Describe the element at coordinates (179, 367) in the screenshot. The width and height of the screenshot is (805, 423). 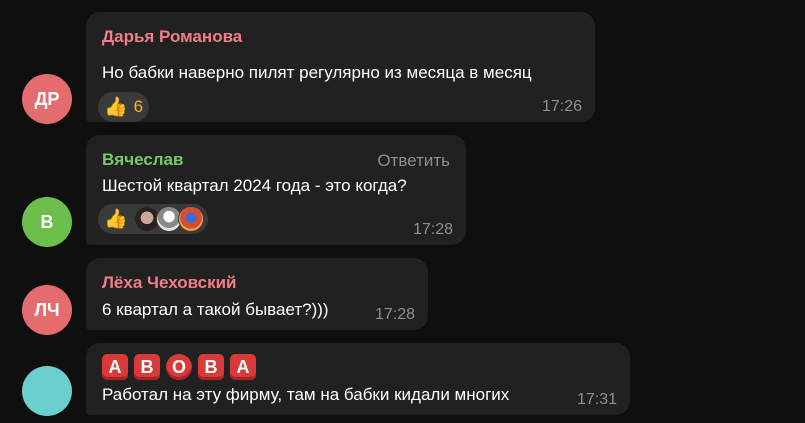
I see `letter-tile: O` at that location.